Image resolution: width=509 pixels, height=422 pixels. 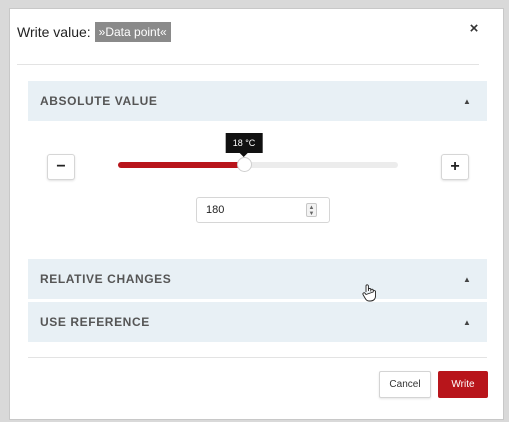 What do you see at coordinates (257, 322) in the screenshot?
I see `section-use-reference-header: USE REFERENCE ▲` at bounding box center [257, 322].